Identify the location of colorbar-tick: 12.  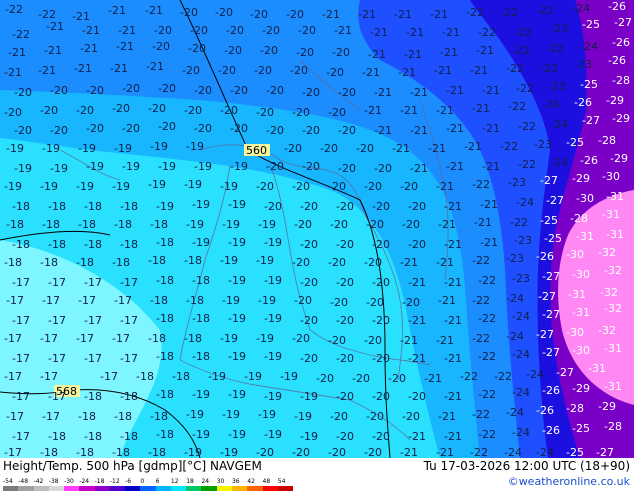
(174, 481).